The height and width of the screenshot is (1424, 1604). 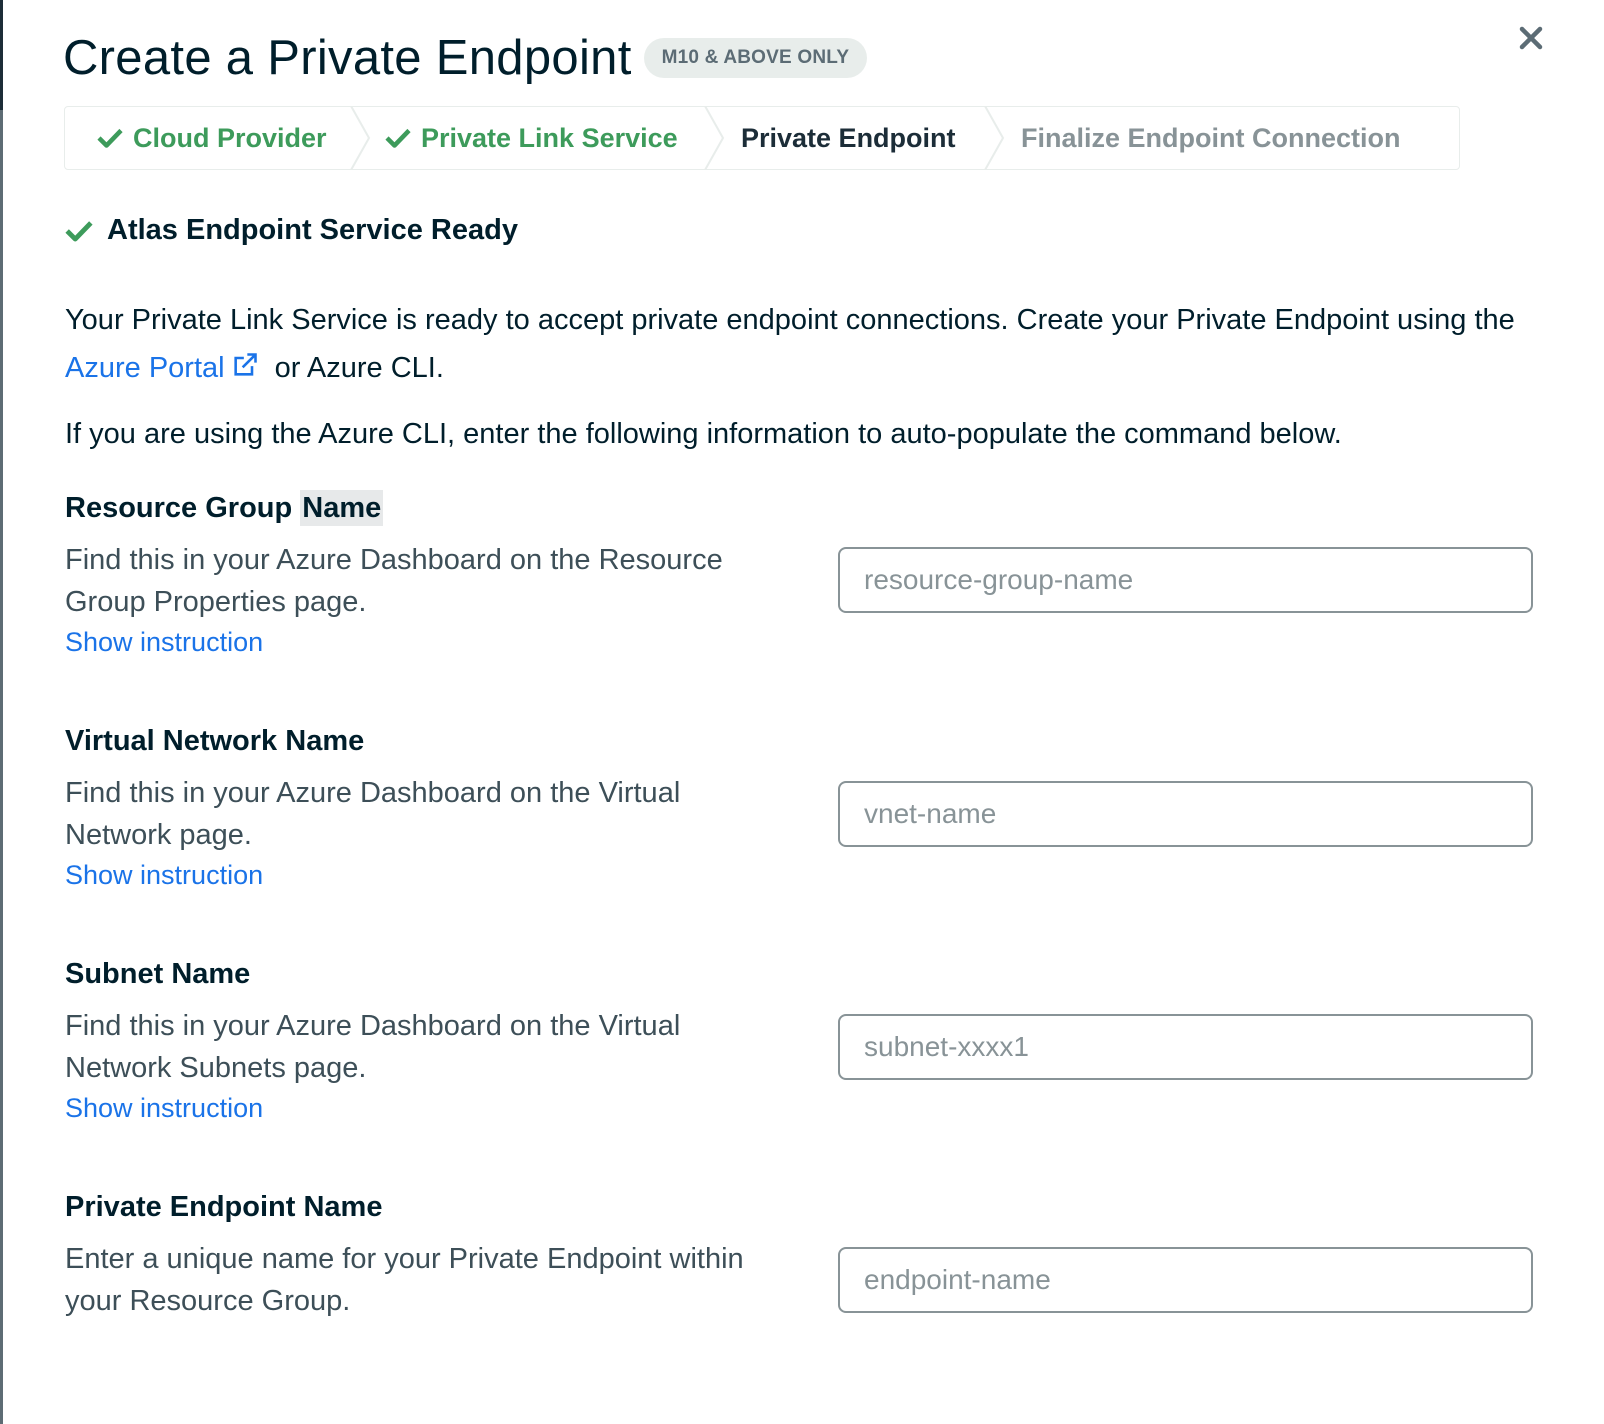 What do you see at coordinates (347, 58) in the screenshot?
I see `modal-title: Create a Private Endpoint` at bounding box center [347, 58].